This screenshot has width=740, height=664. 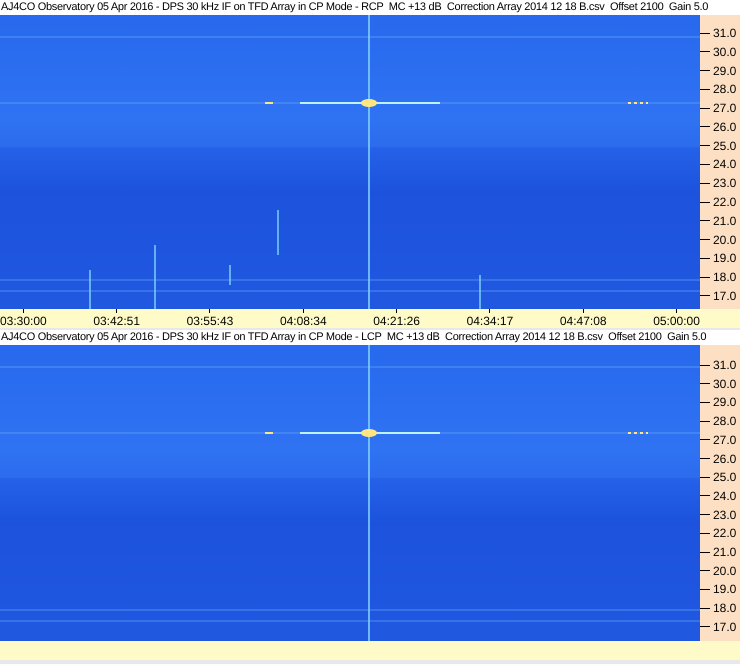 What do you see at coordinates (490, 321) in the screenshot?
I see `time-label: 04:34:17` at bounding box center [490, 321].